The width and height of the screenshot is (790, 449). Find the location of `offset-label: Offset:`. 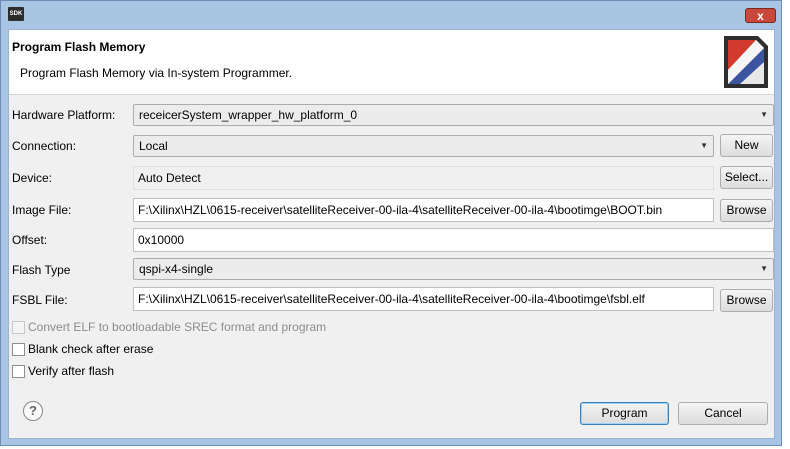

offset-label: Offset: is located at coordinates (30, 240).